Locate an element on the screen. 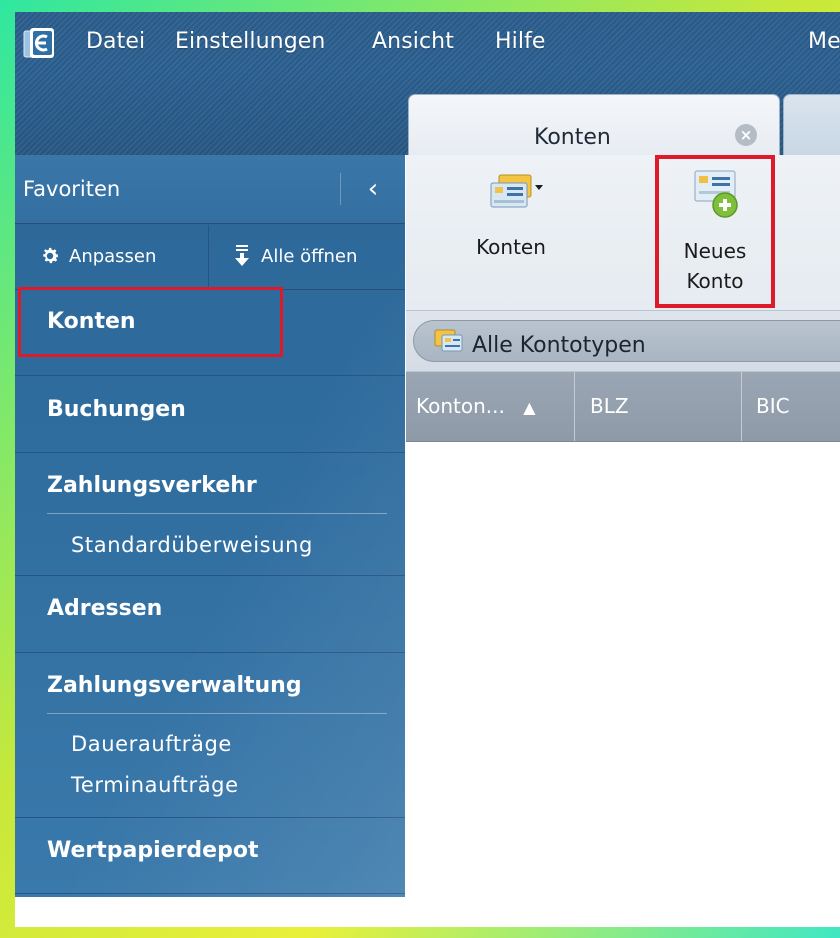 This screenshot has height=938, width=840. sidebar-item-buchungen: Buchungen is located at coordinates (210, 413).